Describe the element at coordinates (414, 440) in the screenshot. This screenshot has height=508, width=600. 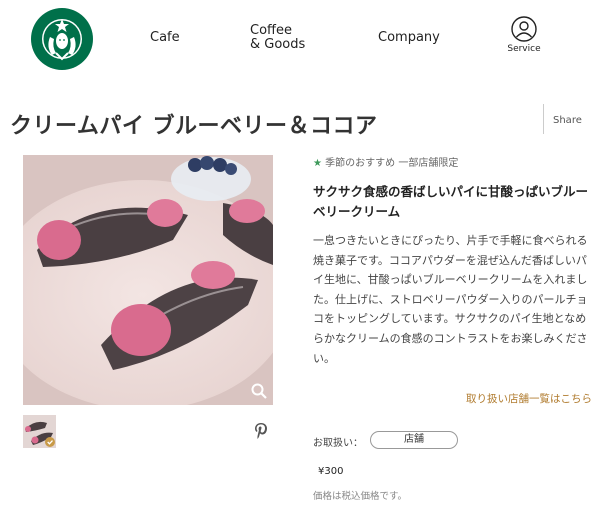
I see `handling-store-tag: 店舗` at that location.